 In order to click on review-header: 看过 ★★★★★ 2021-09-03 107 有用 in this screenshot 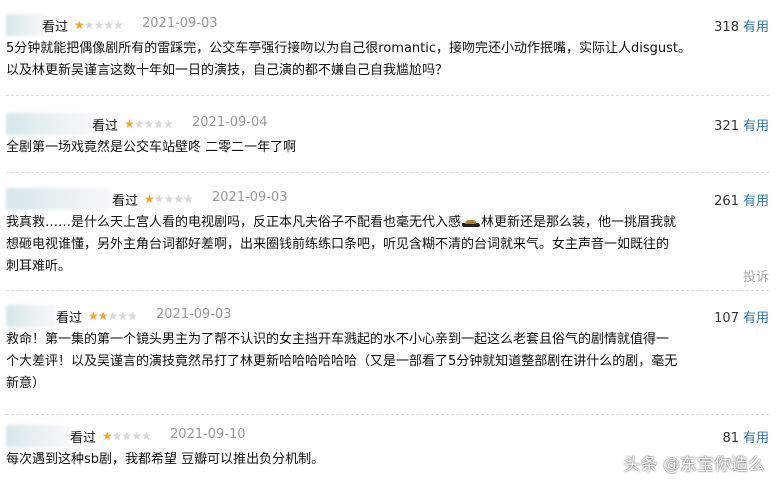, I will do `click(387, 316)`.